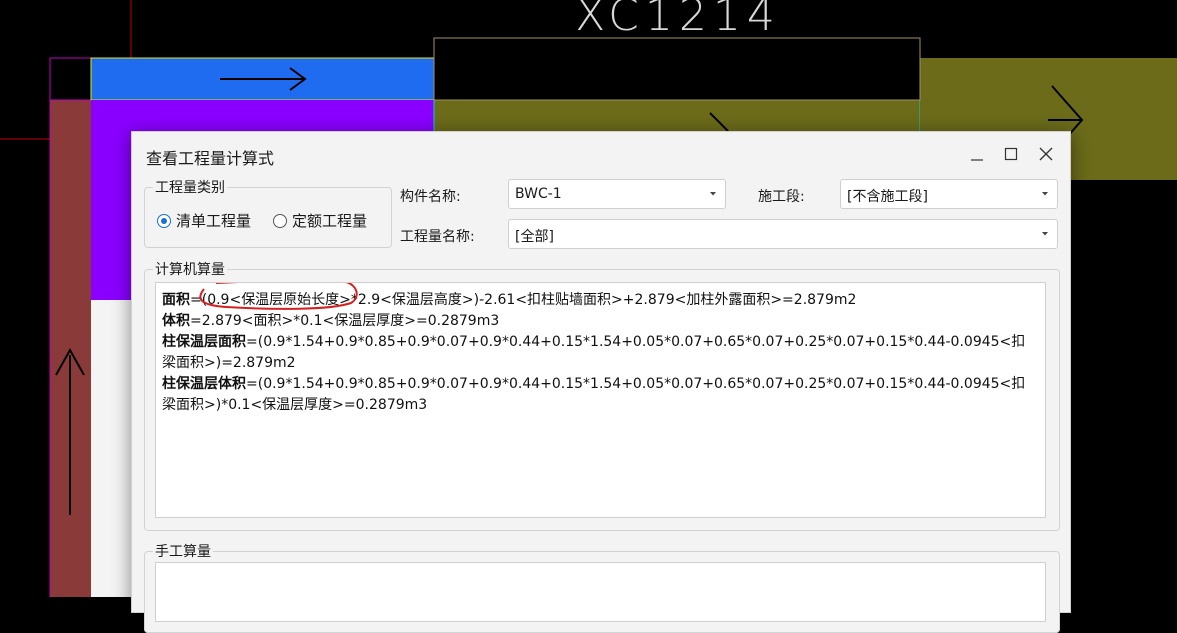 The width and height of the screenshot is (1177, 633). I want to click on construction-section-select: [不含施工段], so click(949, 194).